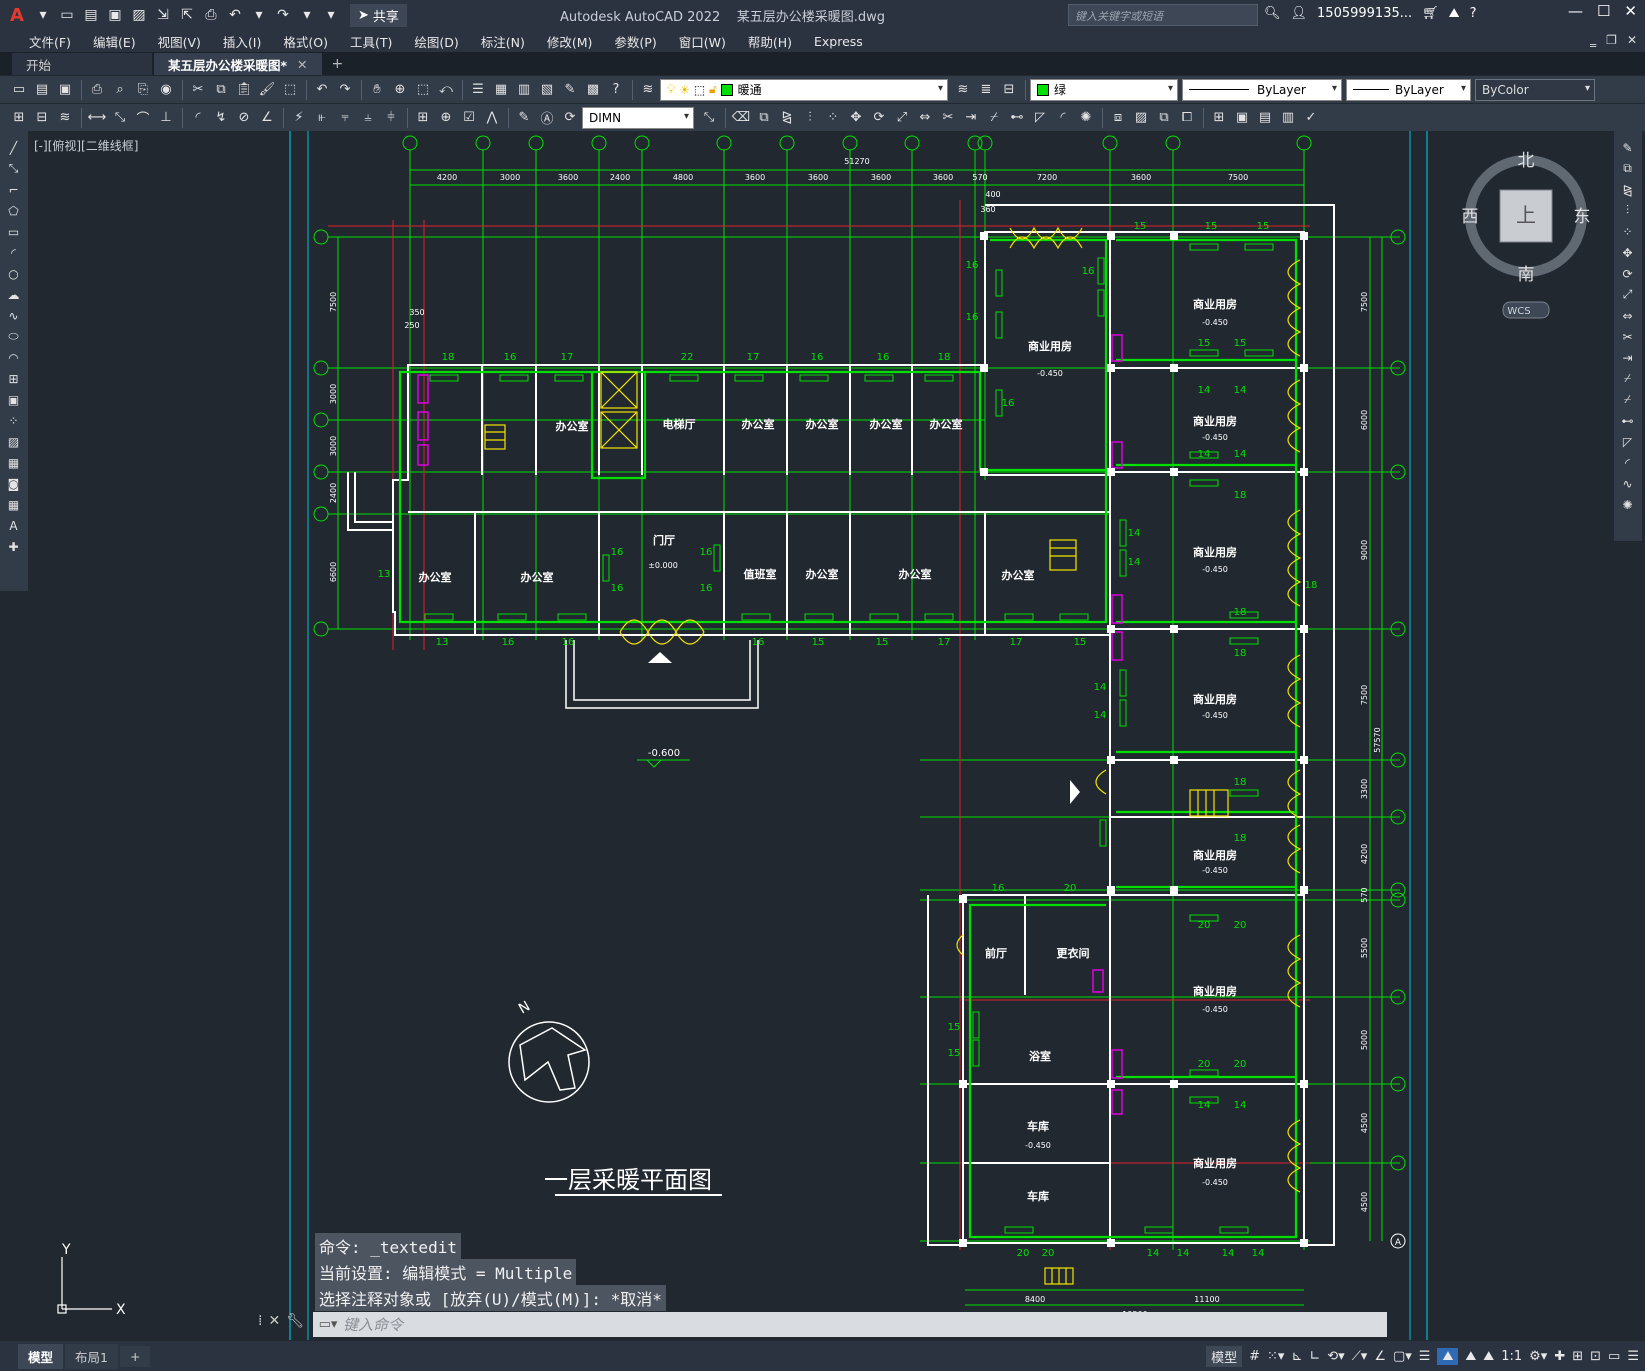 The image size is (1645, 1371). Describe the element at coordinates (345, 118) in the screenshot. I see `dim-continue-icon: ⫧` at that location.